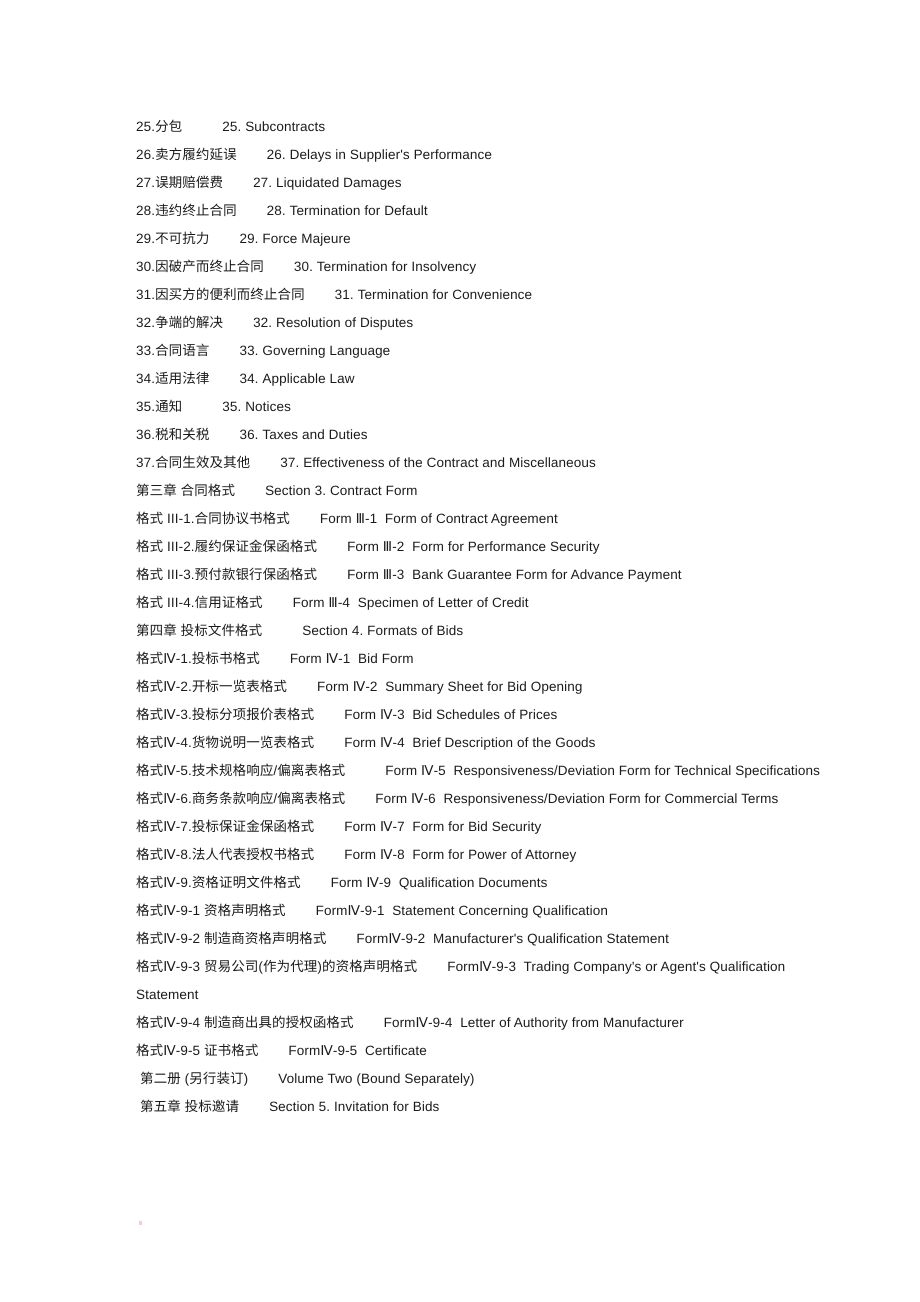  What do you see at coordinates (438, 518) in the screenshot?
I see `toc-entry-english: Form Ⅲ-1 Form of Contract Agreement` at bounding box center [438, 518].